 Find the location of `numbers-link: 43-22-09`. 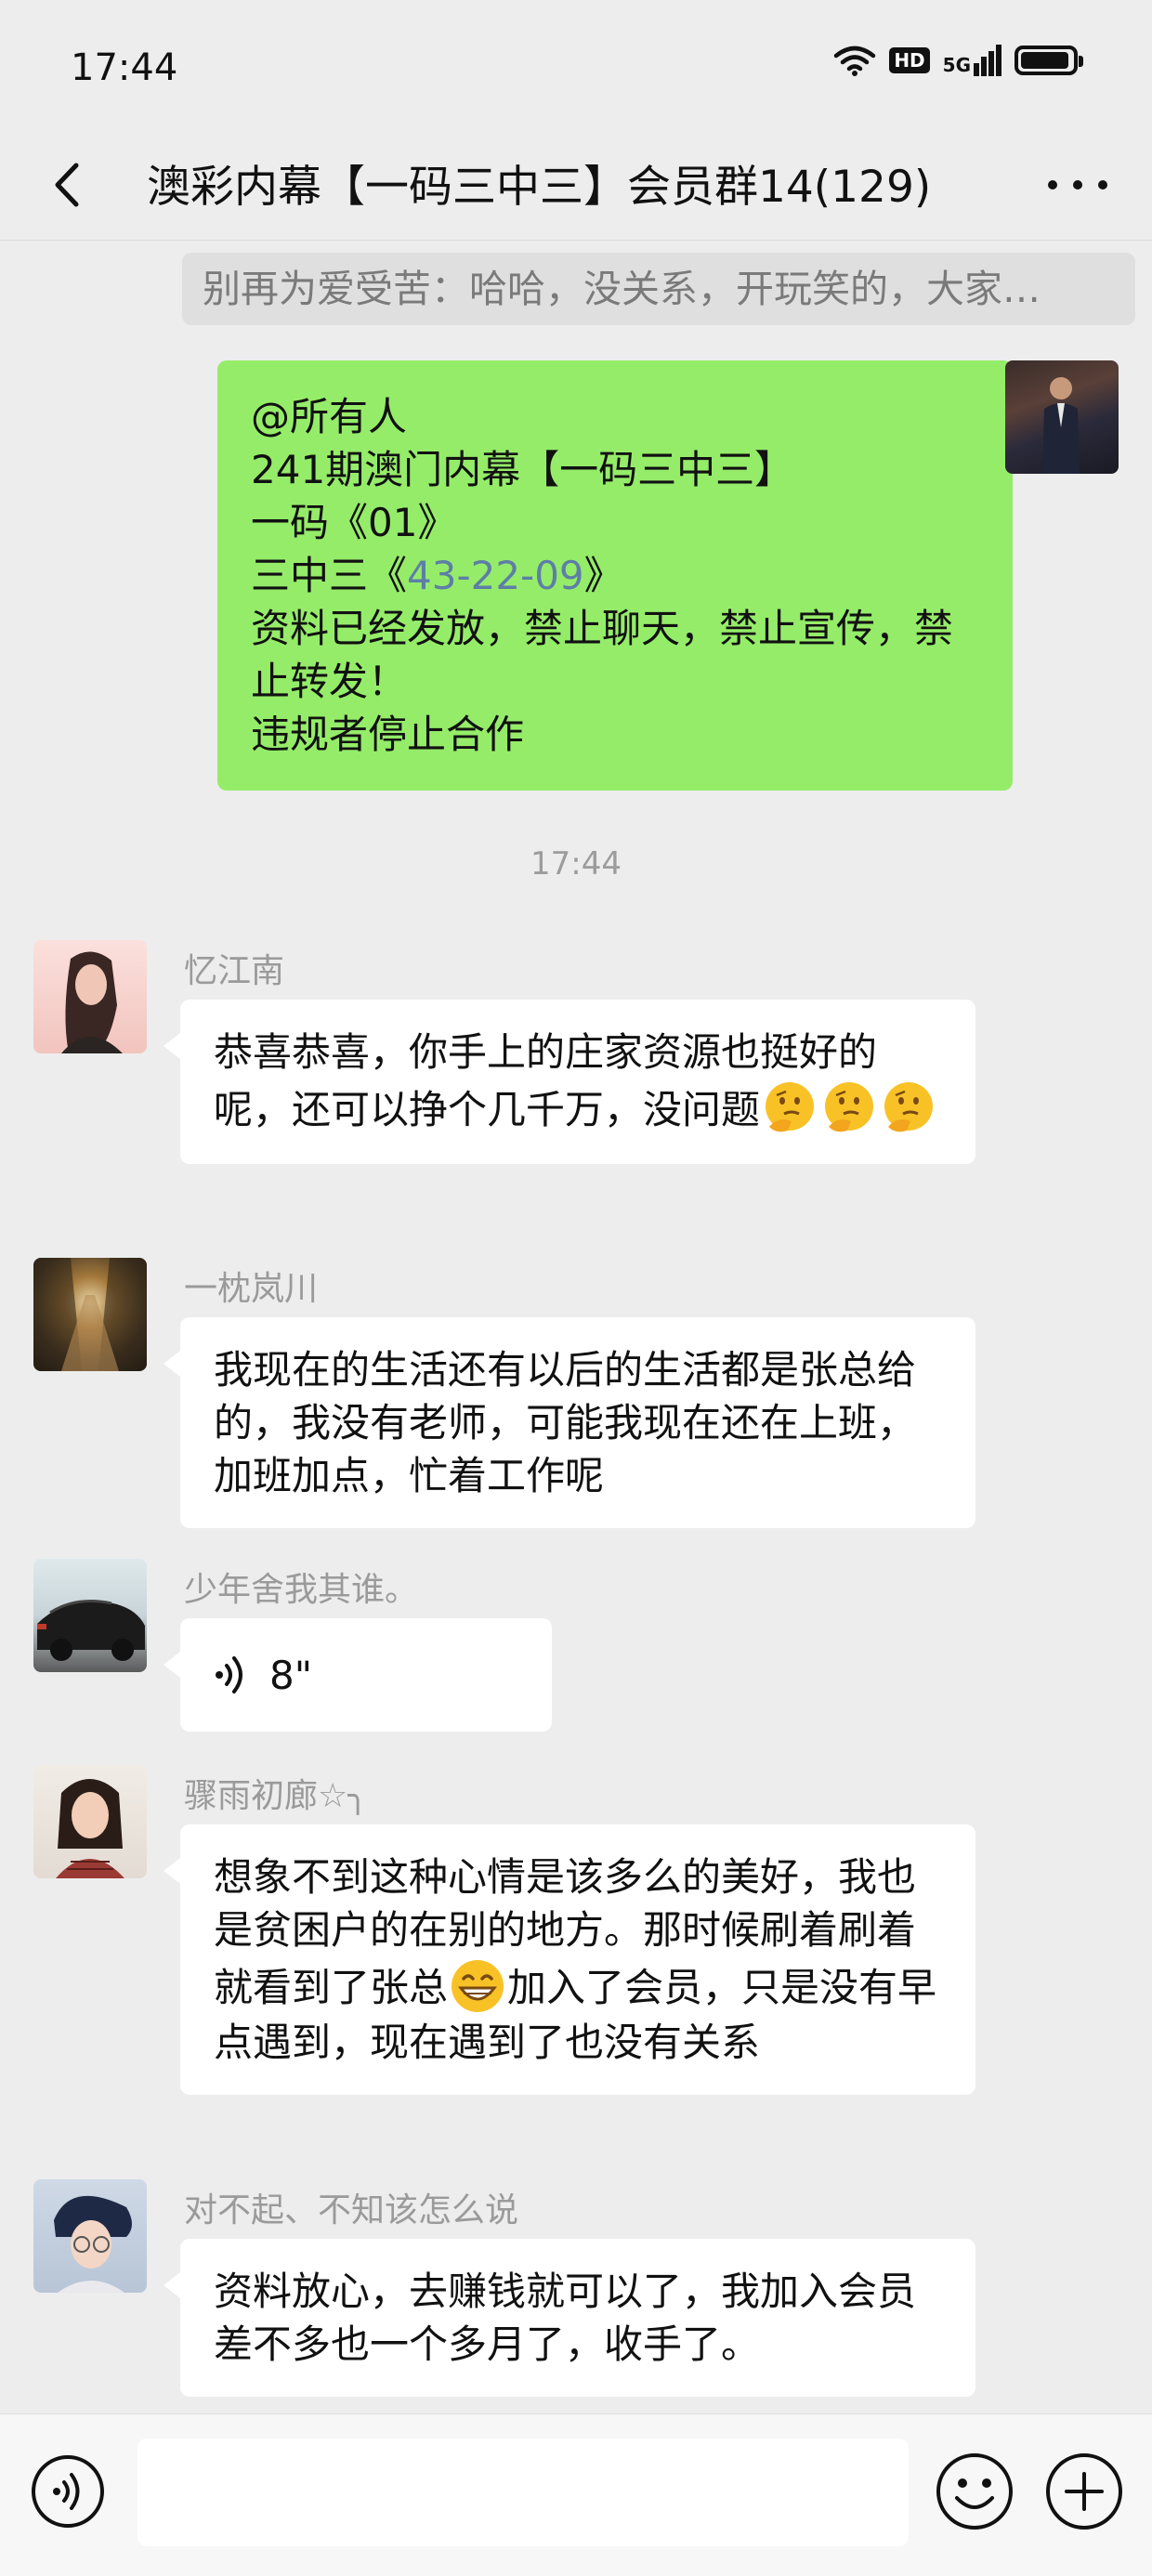

numbers-link: 43-22-09 is located at coordinates (496, 575).